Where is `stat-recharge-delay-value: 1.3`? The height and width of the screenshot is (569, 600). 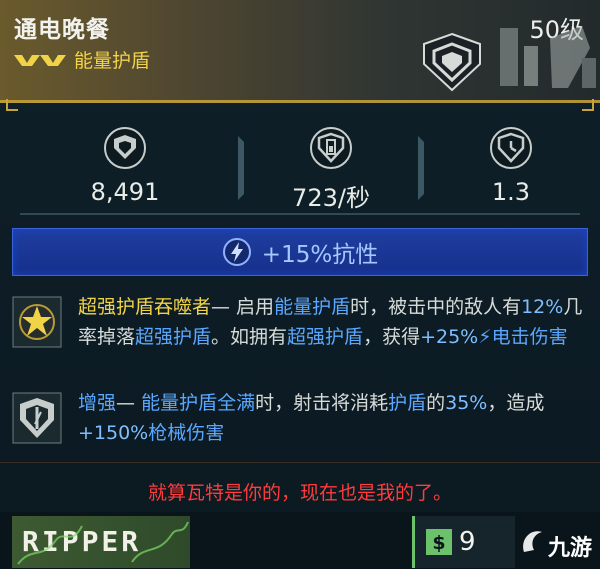
stat-recharge-delay-value: 1.3 is located at coordinates (511, 192).